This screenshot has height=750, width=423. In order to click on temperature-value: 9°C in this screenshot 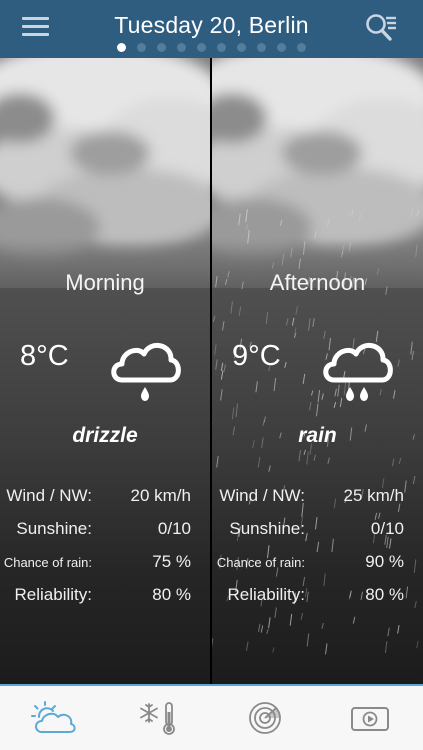, I will do `click(256, 356)`.